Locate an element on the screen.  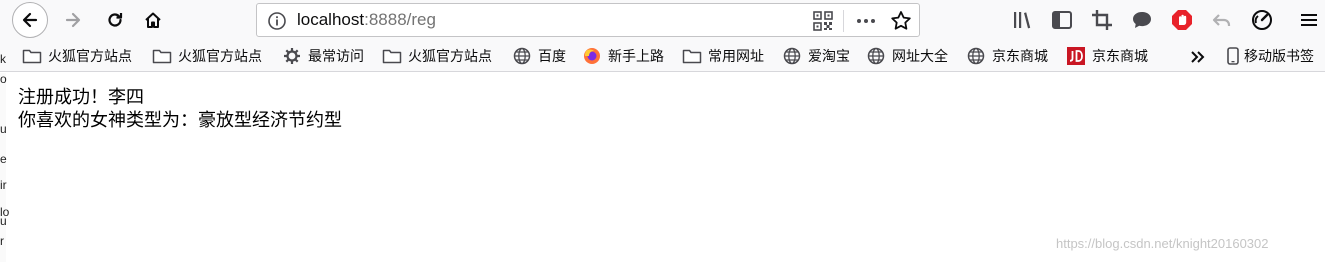
home-icon is located at coordinates (153, 20).